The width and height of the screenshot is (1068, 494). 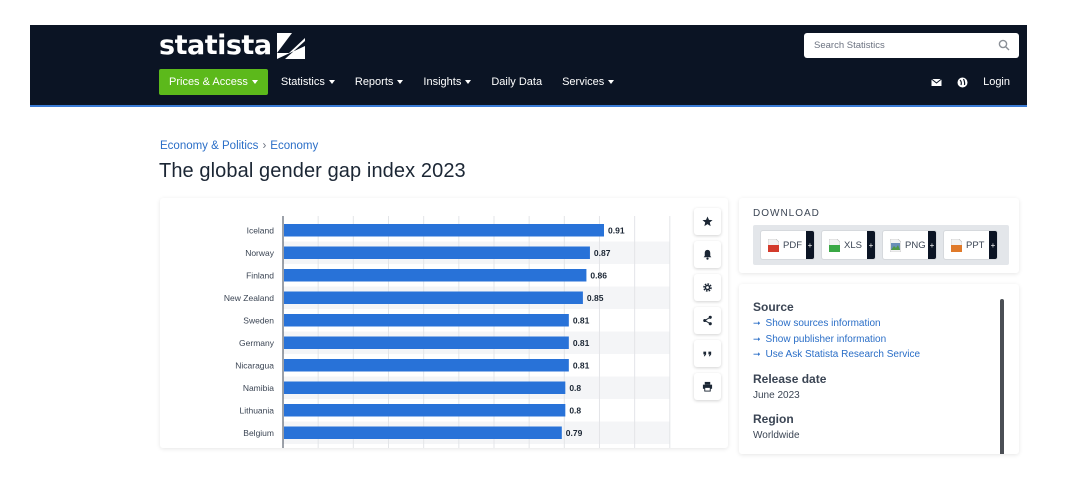 What do you see at coordinates (915, 245) in the screenshot?
I see `download-png-label: PNG` at bounding box center [915, 245].